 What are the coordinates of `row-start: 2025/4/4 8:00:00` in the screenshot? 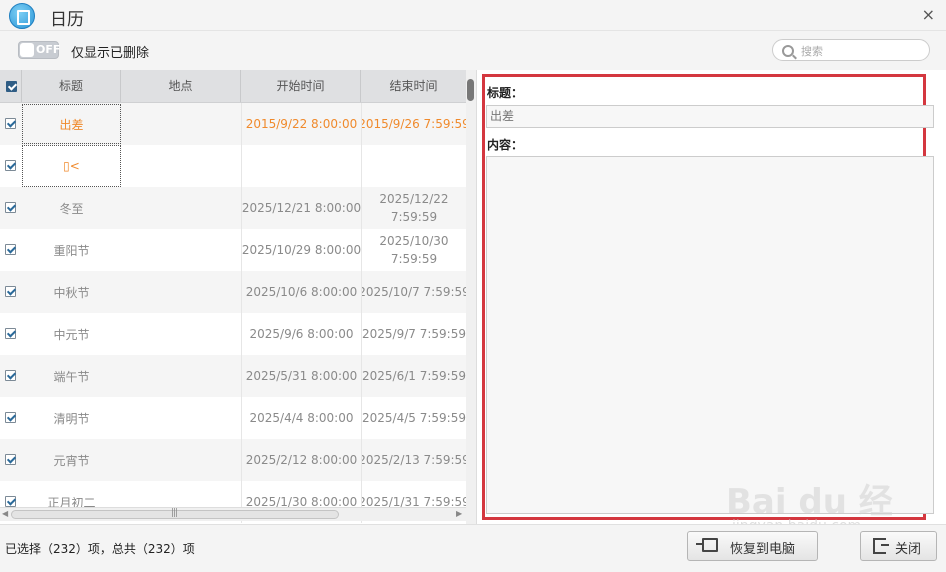 It's located at (301, 418).